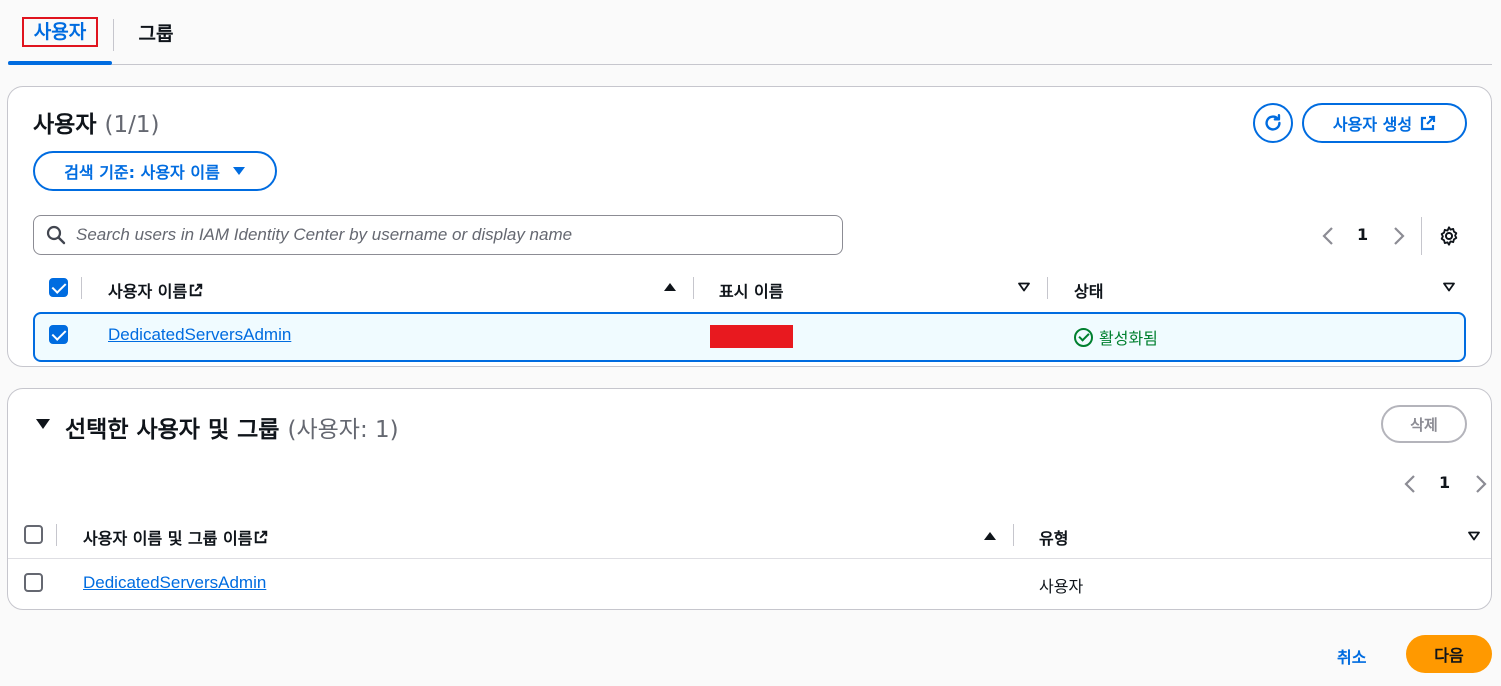 The width and height of the screenshot is (1501, 686). Describe the element at coordinates (343, 430) in the screenshot. I see `selected-count: (사용자: 1)` at that location.